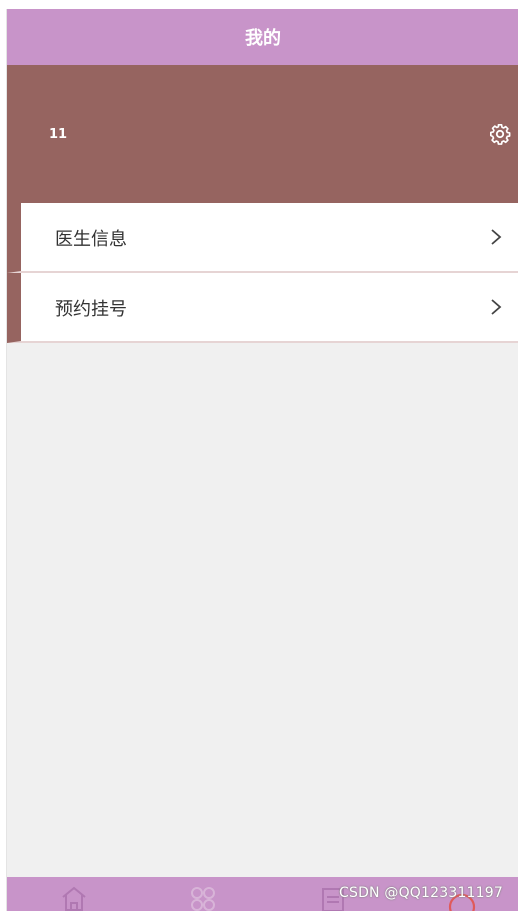  Describe the element at coordinates (74, 897) in the screenshot. I see `home-icon` at that location.